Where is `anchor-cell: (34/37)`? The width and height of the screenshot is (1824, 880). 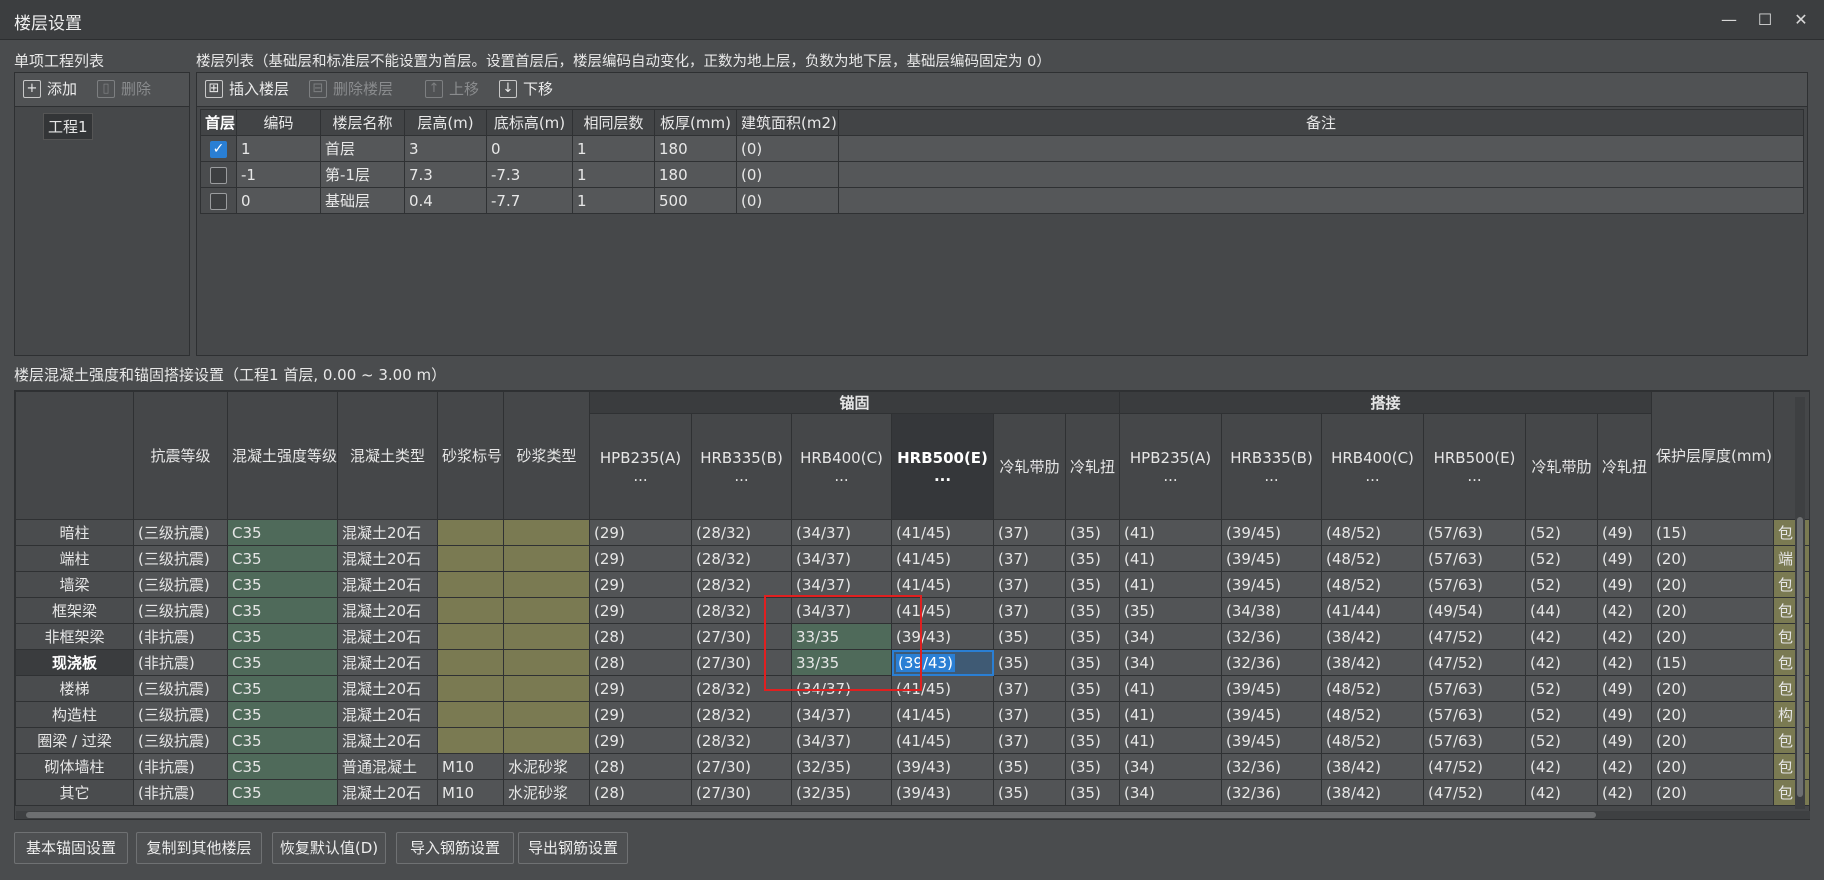
anchor-cell: (34/37) is located at coordinates (841, 714).